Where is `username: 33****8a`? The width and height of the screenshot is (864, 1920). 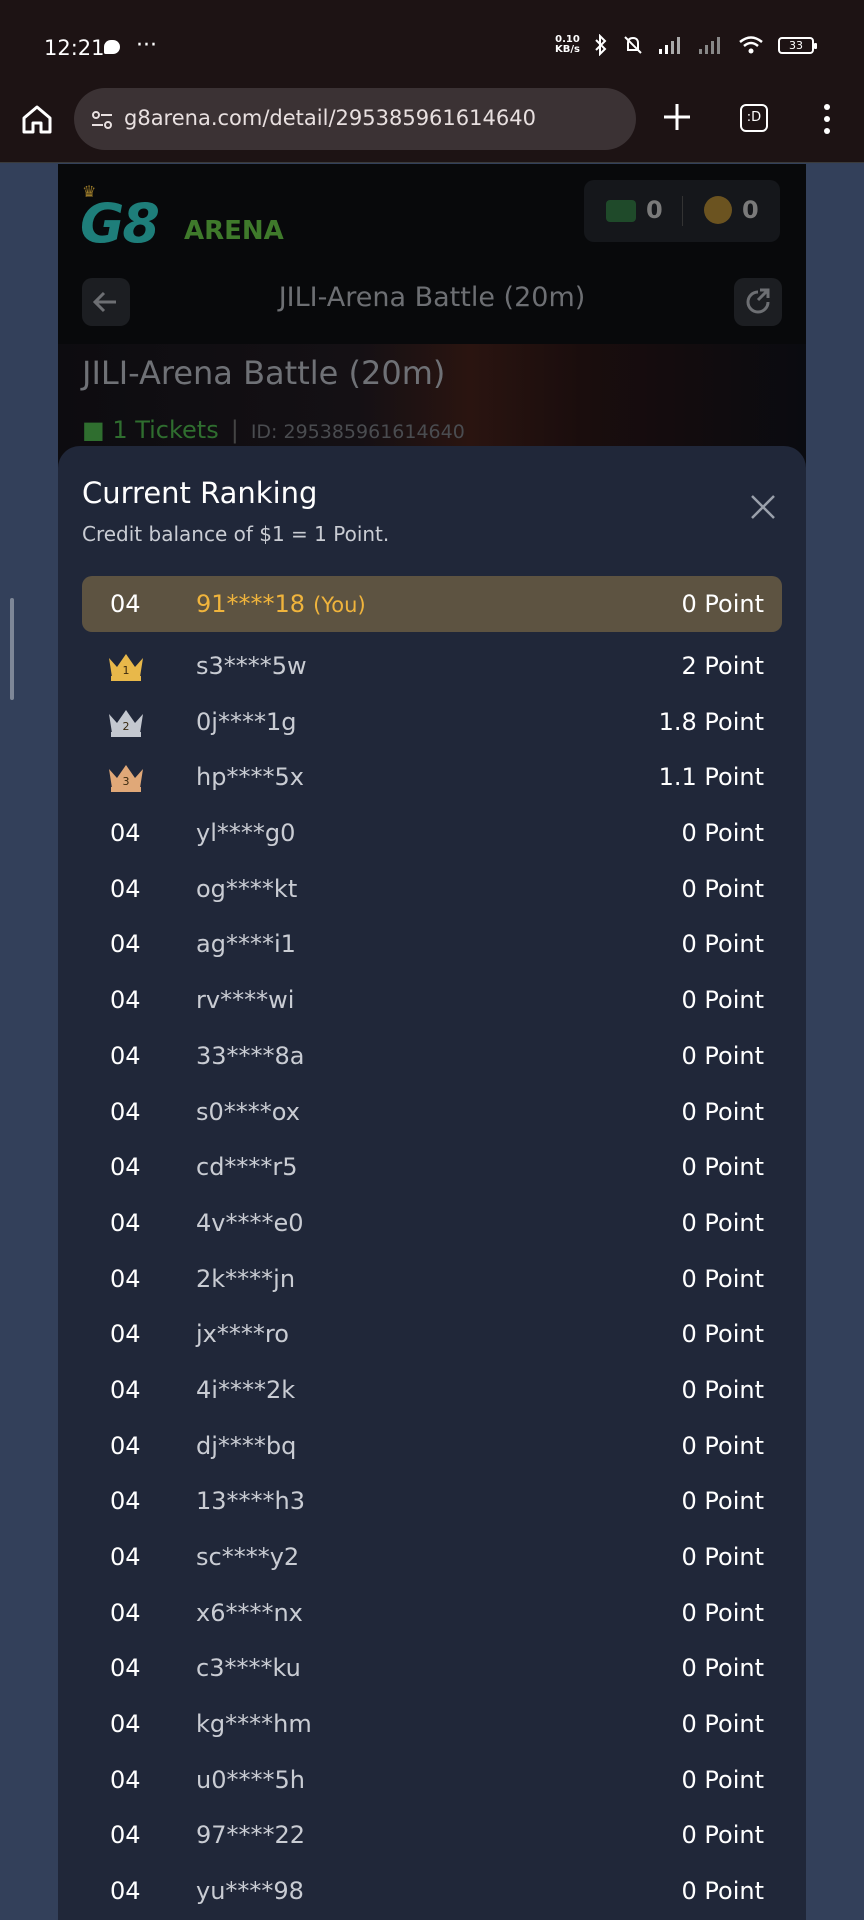
username: 33****8a is located at coordinates (250, 1055).